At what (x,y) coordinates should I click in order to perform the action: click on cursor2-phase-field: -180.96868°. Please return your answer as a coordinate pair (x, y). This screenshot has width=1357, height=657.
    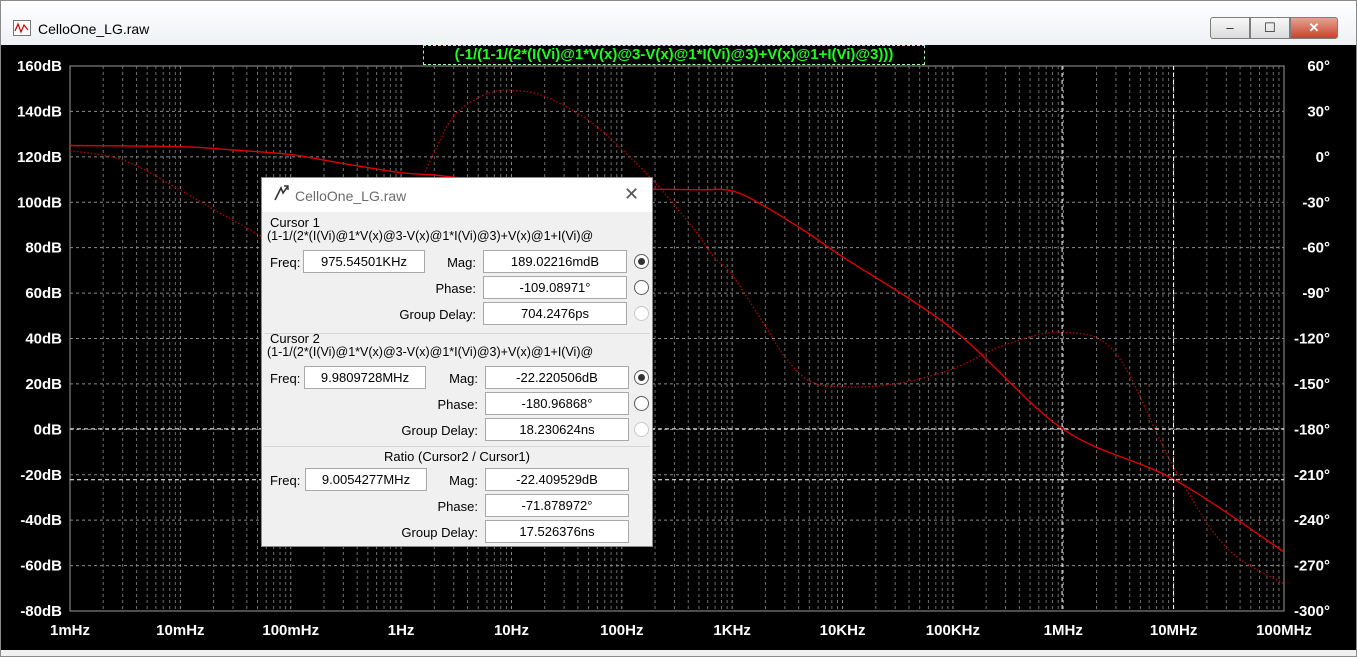
    Looking at the image, I should click on (557, 403).